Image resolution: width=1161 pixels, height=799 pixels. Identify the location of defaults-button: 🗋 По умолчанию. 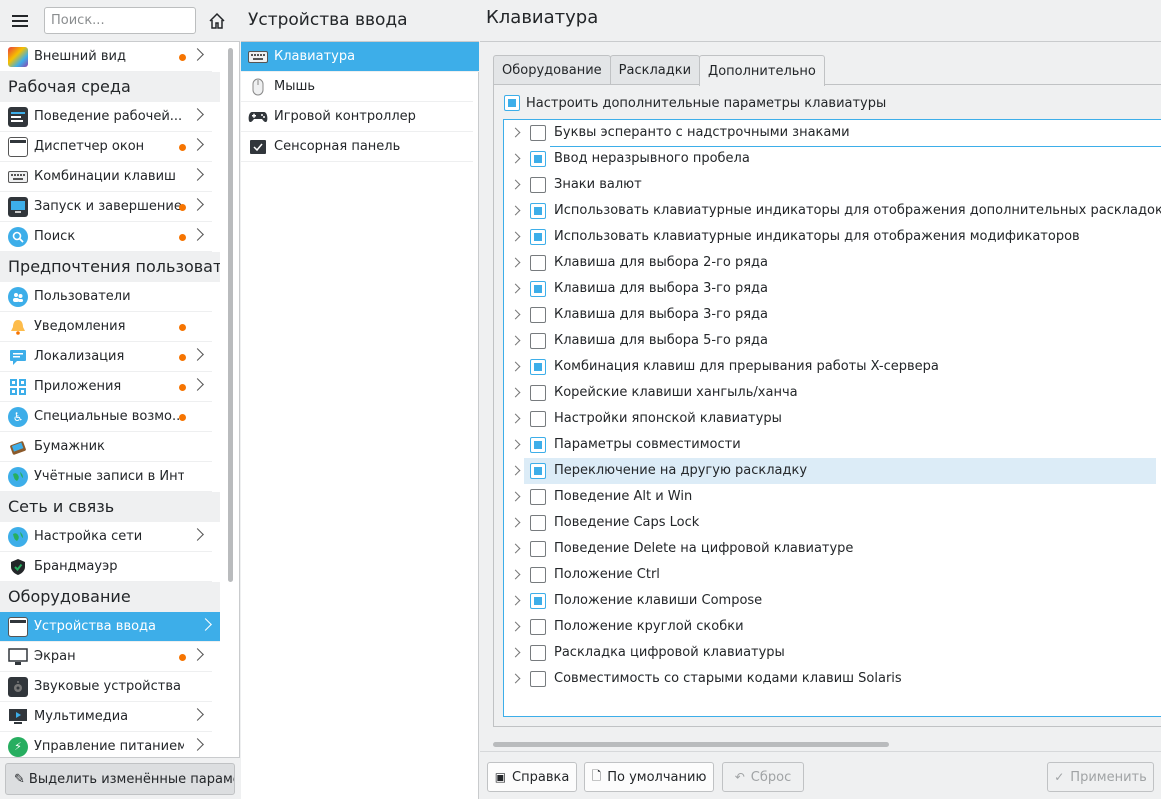
(649, 777).